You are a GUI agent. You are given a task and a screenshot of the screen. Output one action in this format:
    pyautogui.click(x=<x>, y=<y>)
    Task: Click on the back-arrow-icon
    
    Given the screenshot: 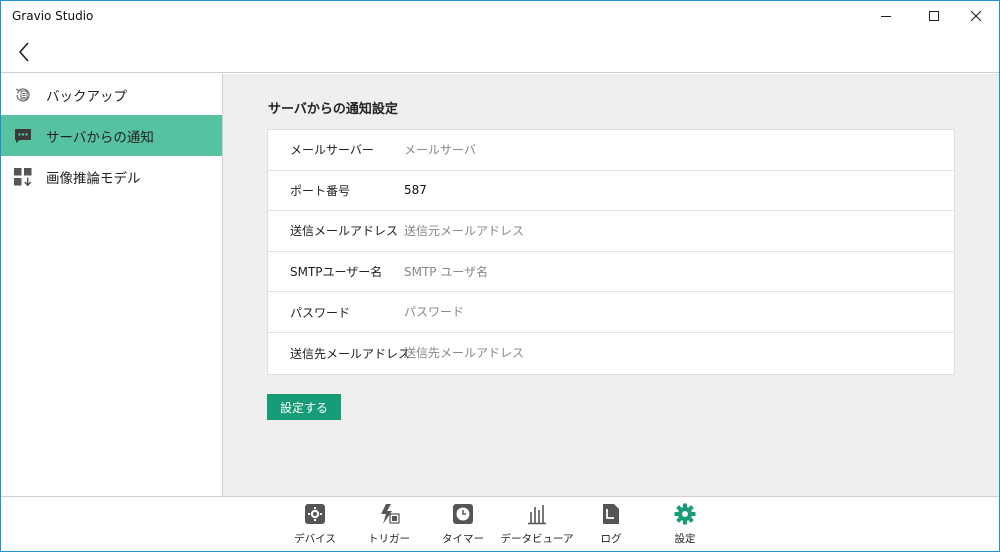 What is the action you would take?
    pyautogui.click(x=23, y=52)
    